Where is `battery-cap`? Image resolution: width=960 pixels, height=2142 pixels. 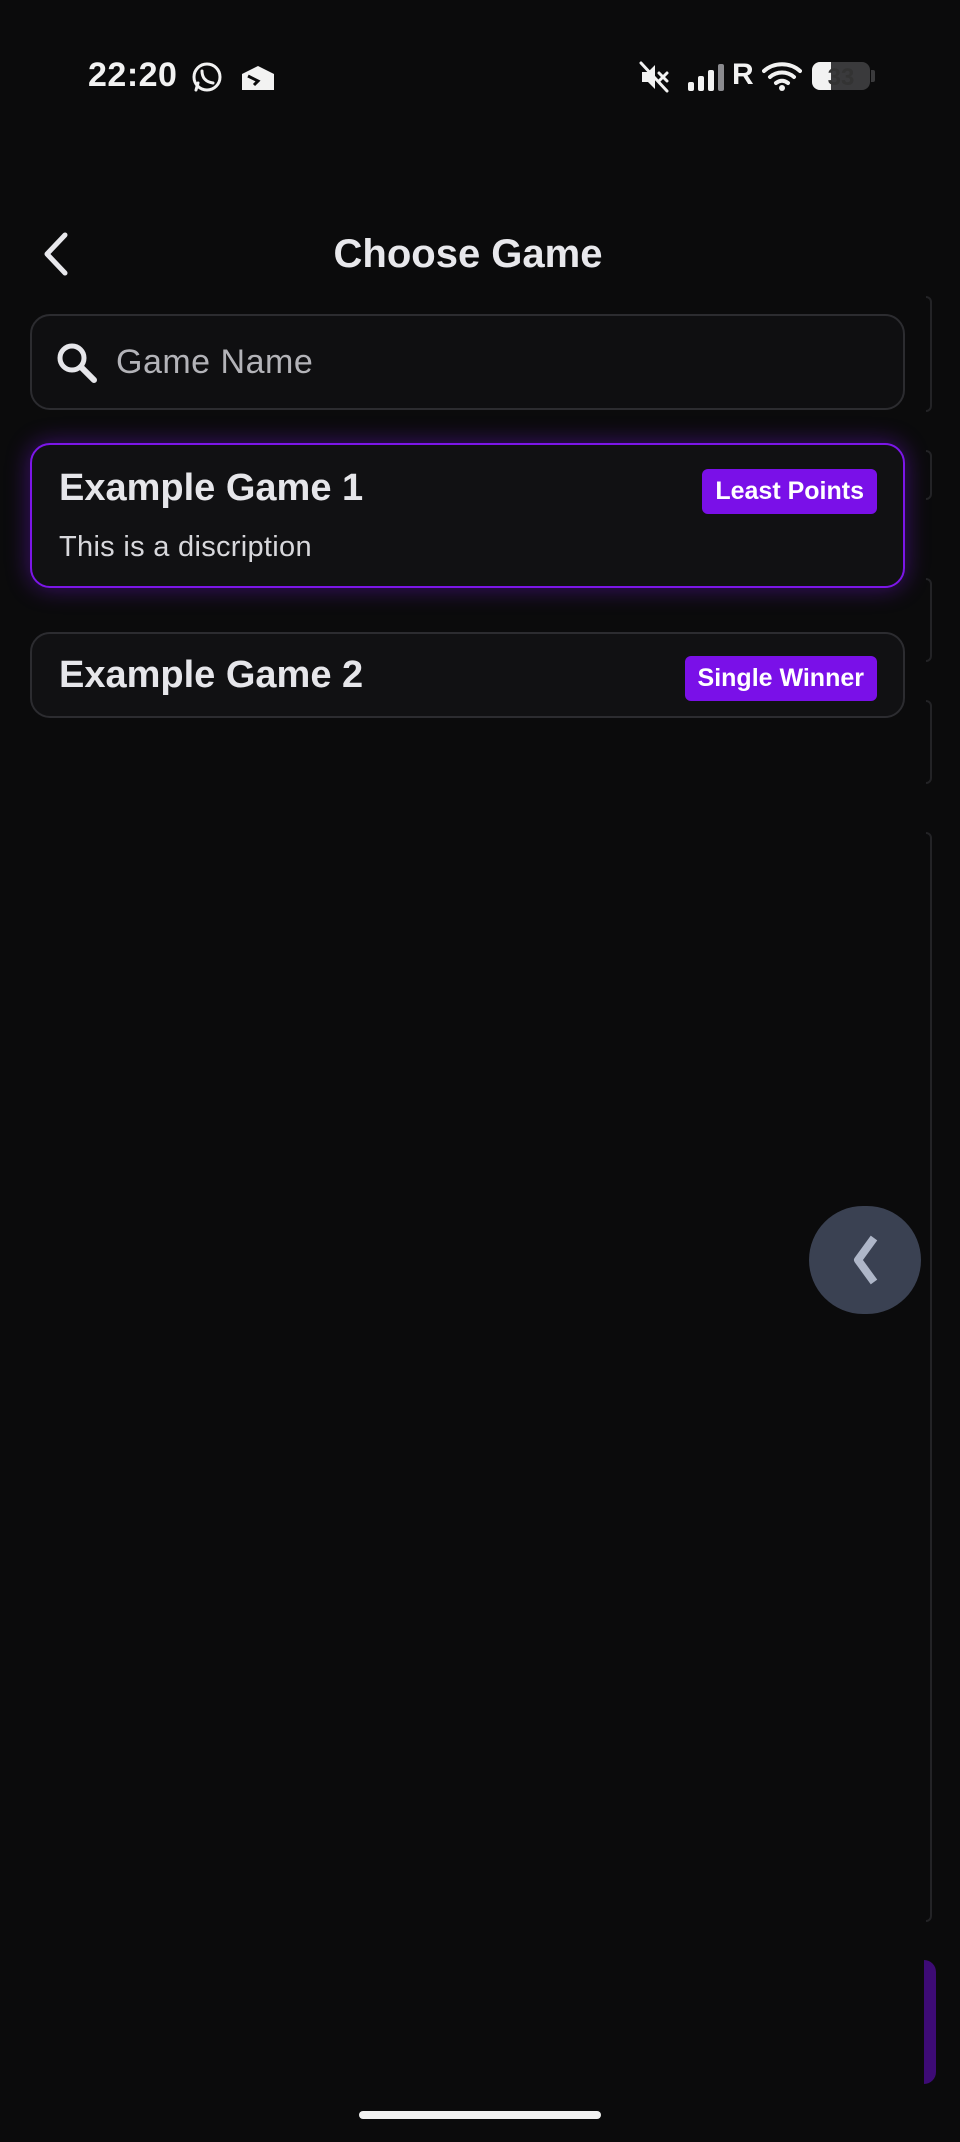 battery-cap is located at coordinates (873, 76).